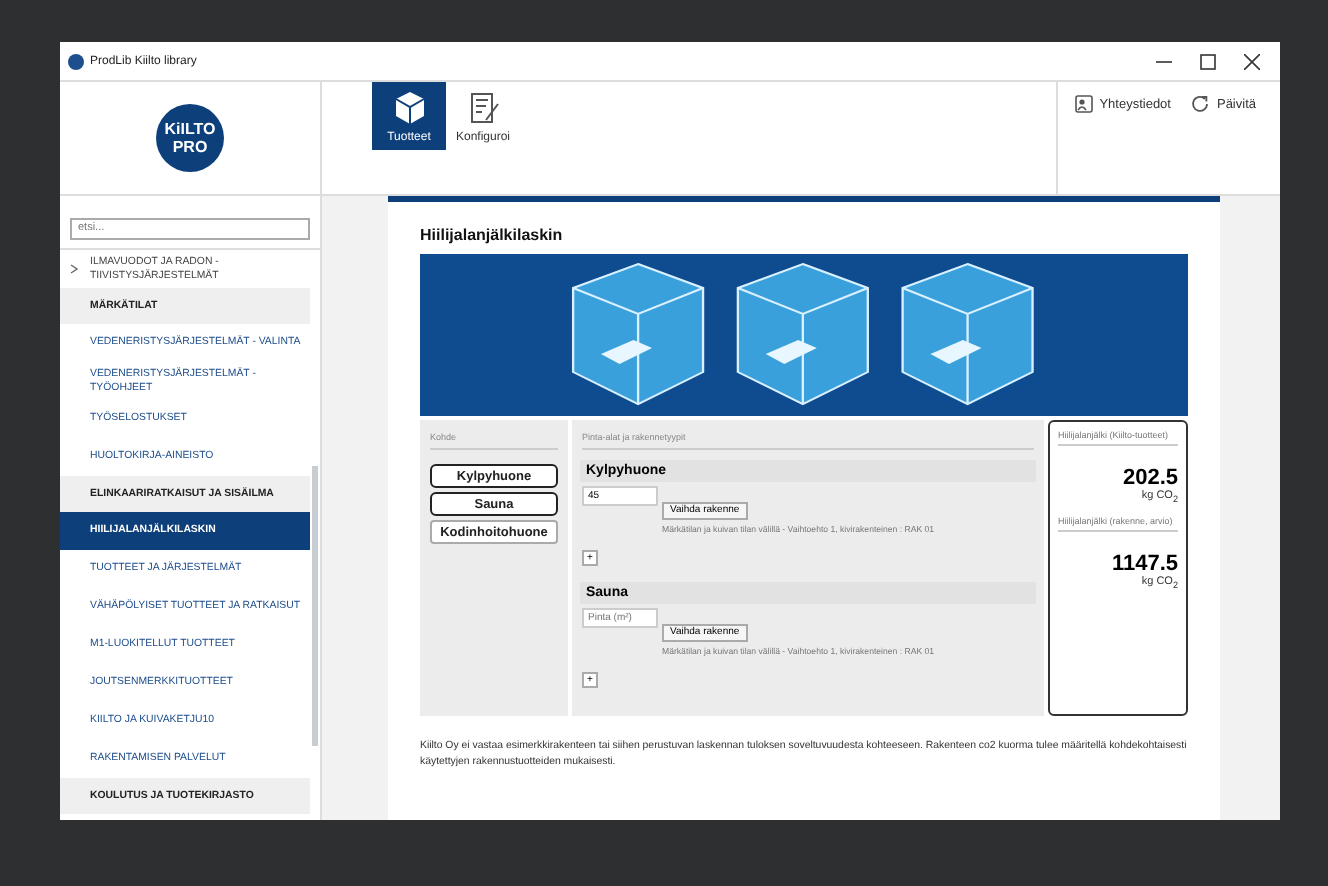 The height and width of the screenshot is (886, 1328). What do you see at coordinates (492, 235) in the screenshot?
I see `page-title: Hiilijalanjälkilaskin` at bounding box center [492, 235].